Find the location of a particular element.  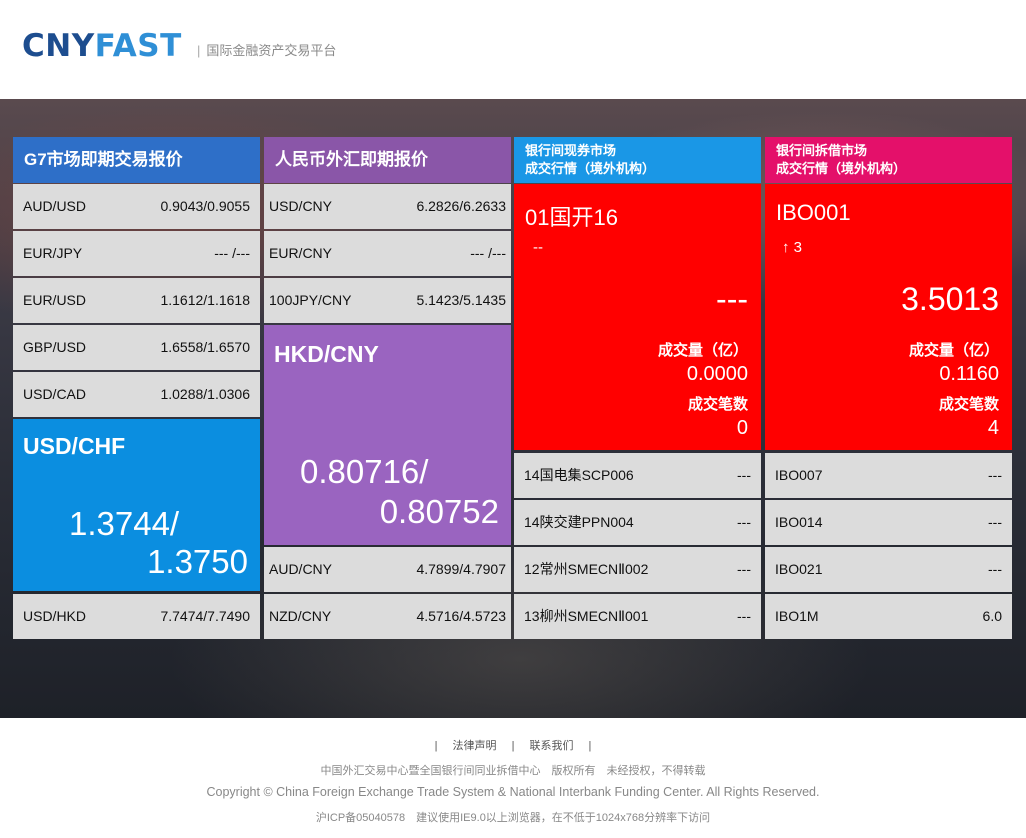

site-logo: CNYFAST is located at coordinates (102, 46).